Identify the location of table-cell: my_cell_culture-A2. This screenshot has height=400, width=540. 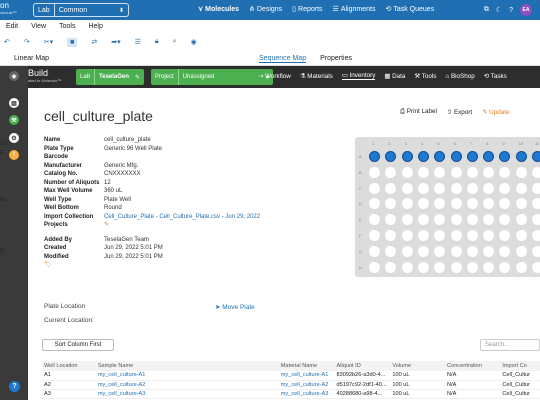
(187, 385).